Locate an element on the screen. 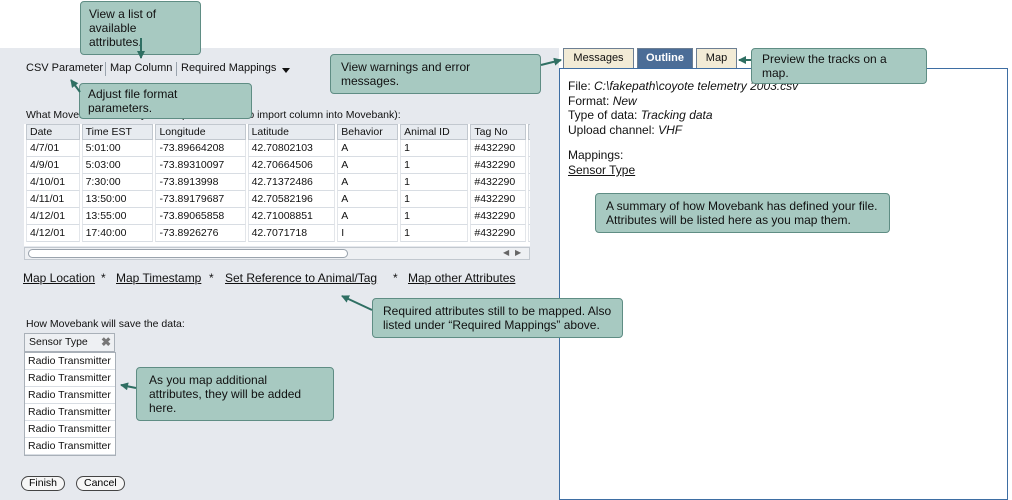  sensor-type-mapping-link: Sensor Type is located at coordinates (601, 170).